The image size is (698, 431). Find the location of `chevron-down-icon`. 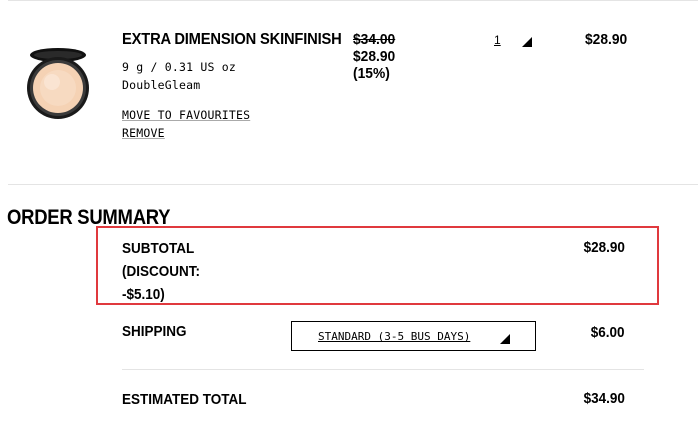

chevron-down-icon is located at coordinates (505, 339).